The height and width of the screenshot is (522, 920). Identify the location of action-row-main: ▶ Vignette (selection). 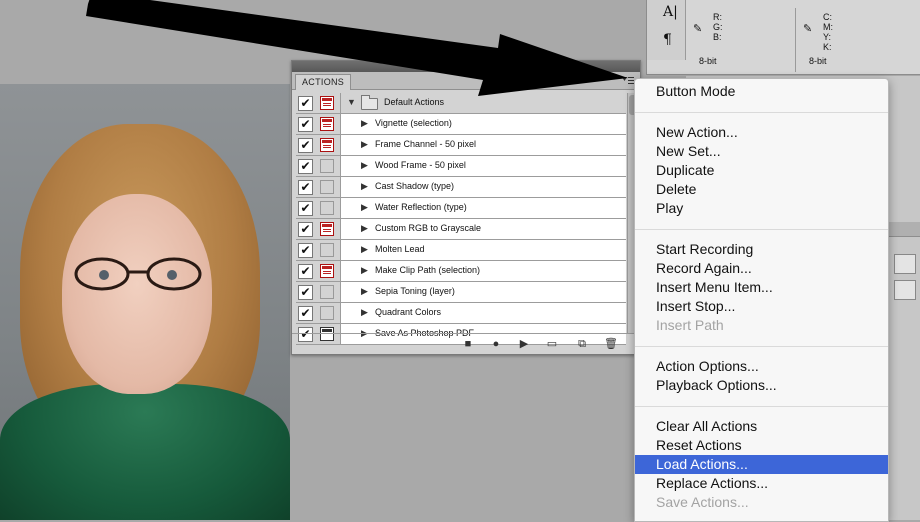
(483, 124).